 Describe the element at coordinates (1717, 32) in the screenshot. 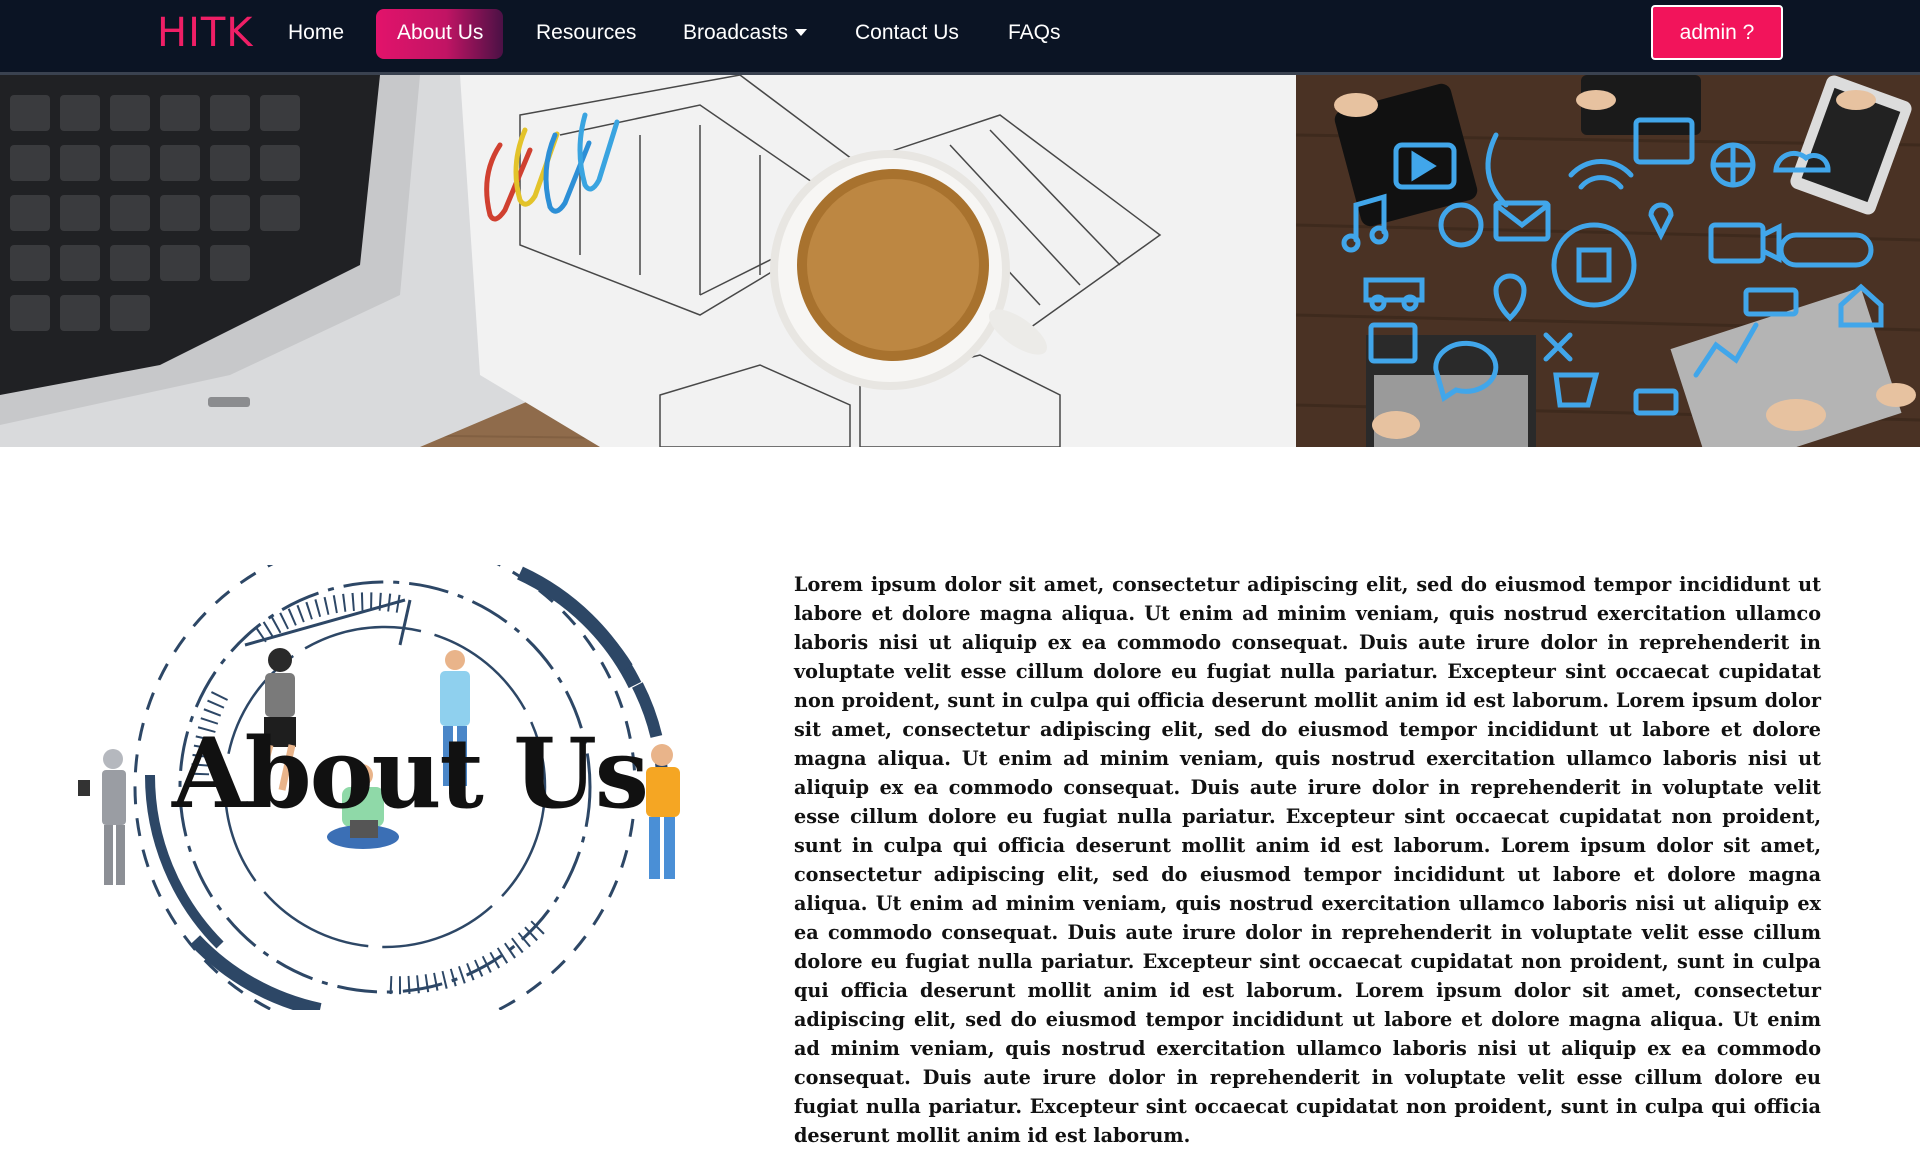

I see `admin-button: admin ?` at that location.